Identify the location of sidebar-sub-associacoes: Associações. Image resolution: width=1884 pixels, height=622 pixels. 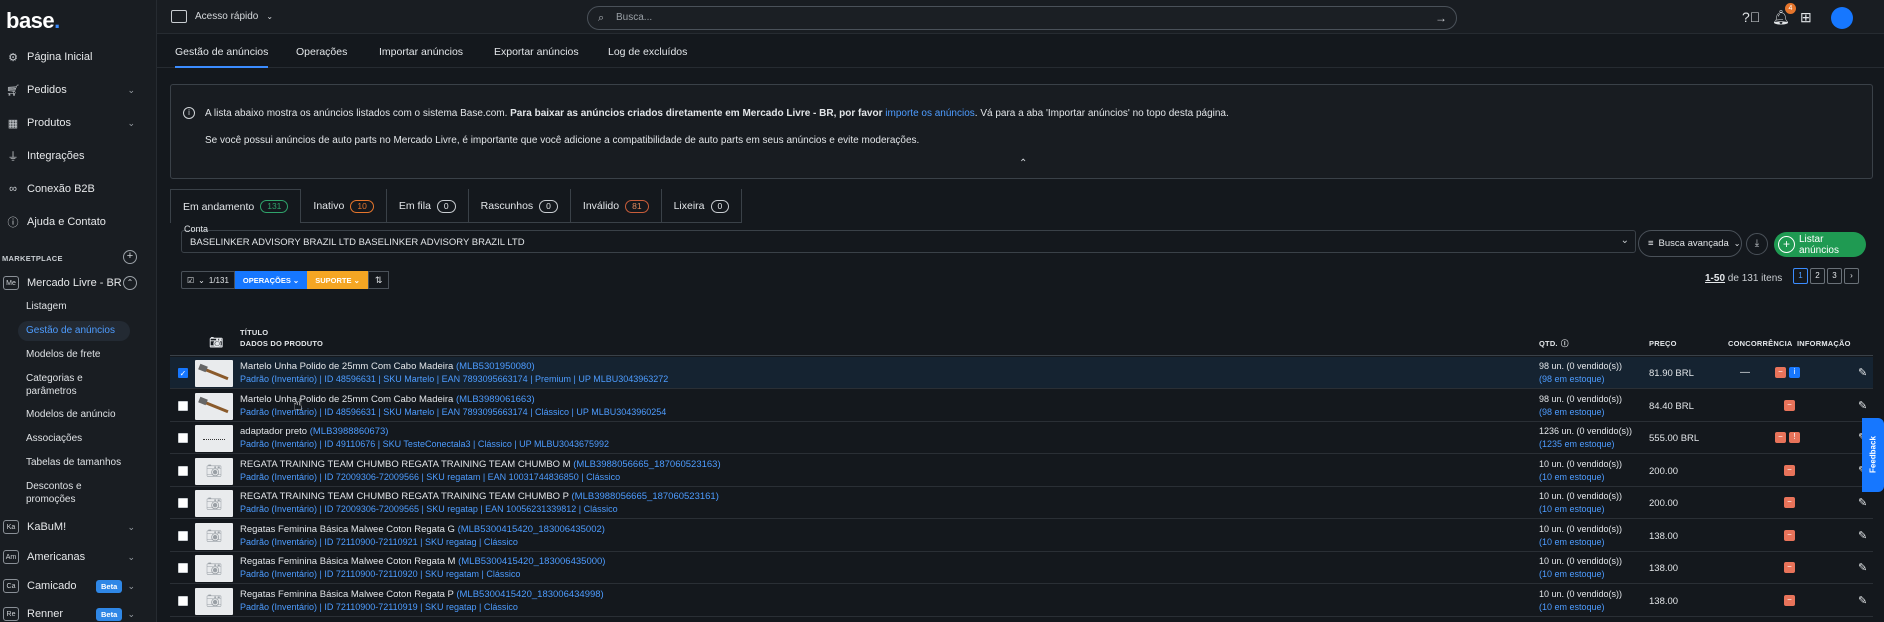
(54, 439).